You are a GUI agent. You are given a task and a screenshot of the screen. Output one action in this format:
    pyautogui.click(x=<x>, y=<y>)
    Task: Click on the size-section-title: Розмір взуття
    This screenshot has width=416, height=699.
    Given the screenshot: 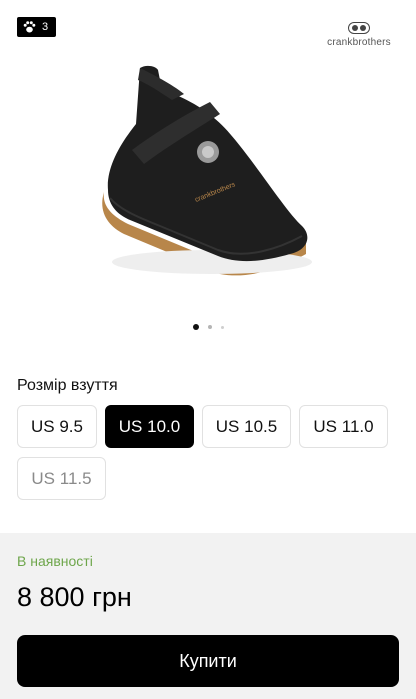 What is the action you would take?
    pyautogui.click(x=67, y=385)
    